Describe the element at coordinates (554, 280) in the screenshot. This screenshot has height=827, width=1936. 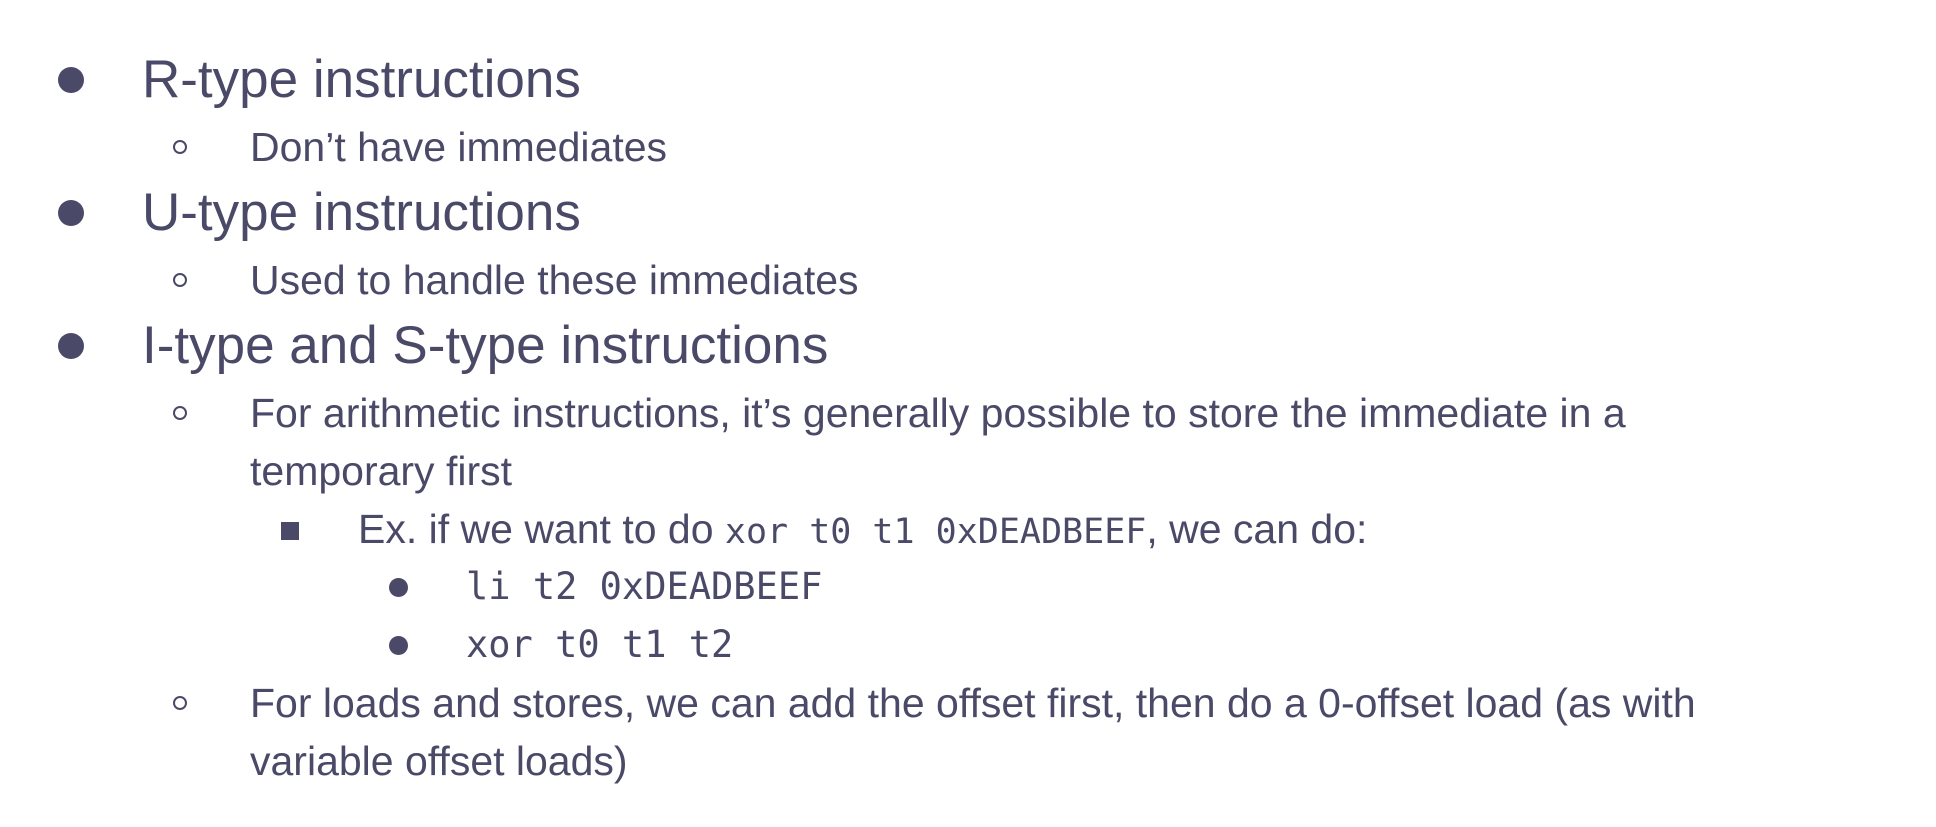
I see `u-type-note: Used to handle these immediates` at that location.